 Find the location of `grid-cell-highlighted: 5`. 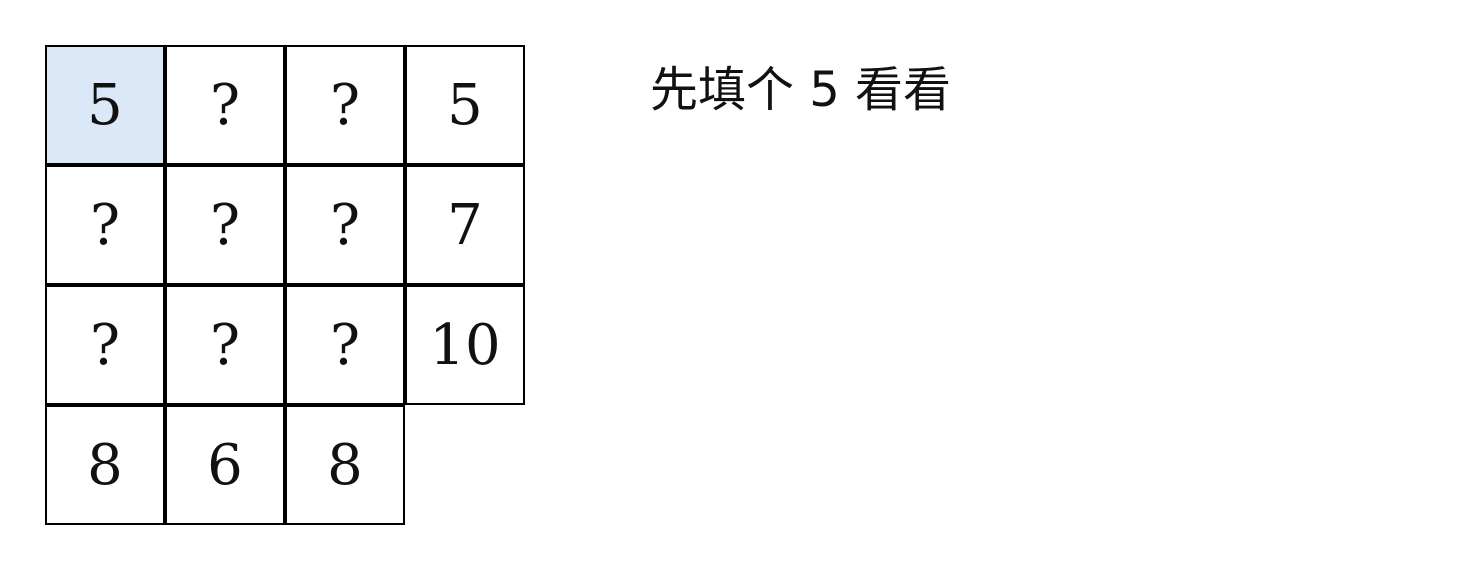

grid-cell-highlighted: 5 is located at coordinates (105, 105).